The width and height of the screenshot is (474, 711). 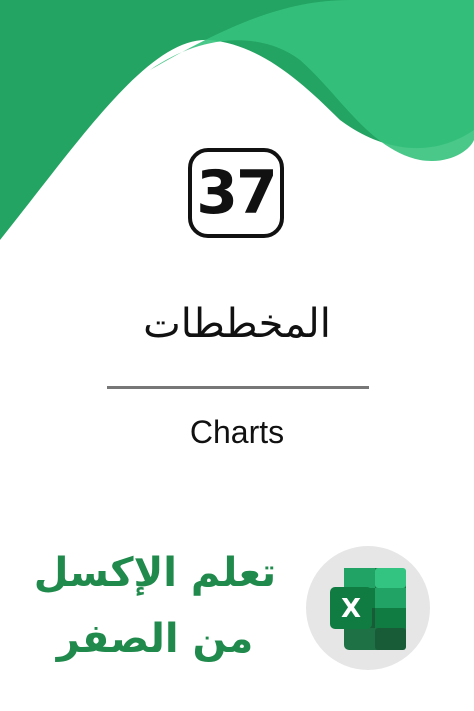 What do you see at coordinates (238, 387) in the screenshot?
I see `title-divider` at bounding box center [238, 387].